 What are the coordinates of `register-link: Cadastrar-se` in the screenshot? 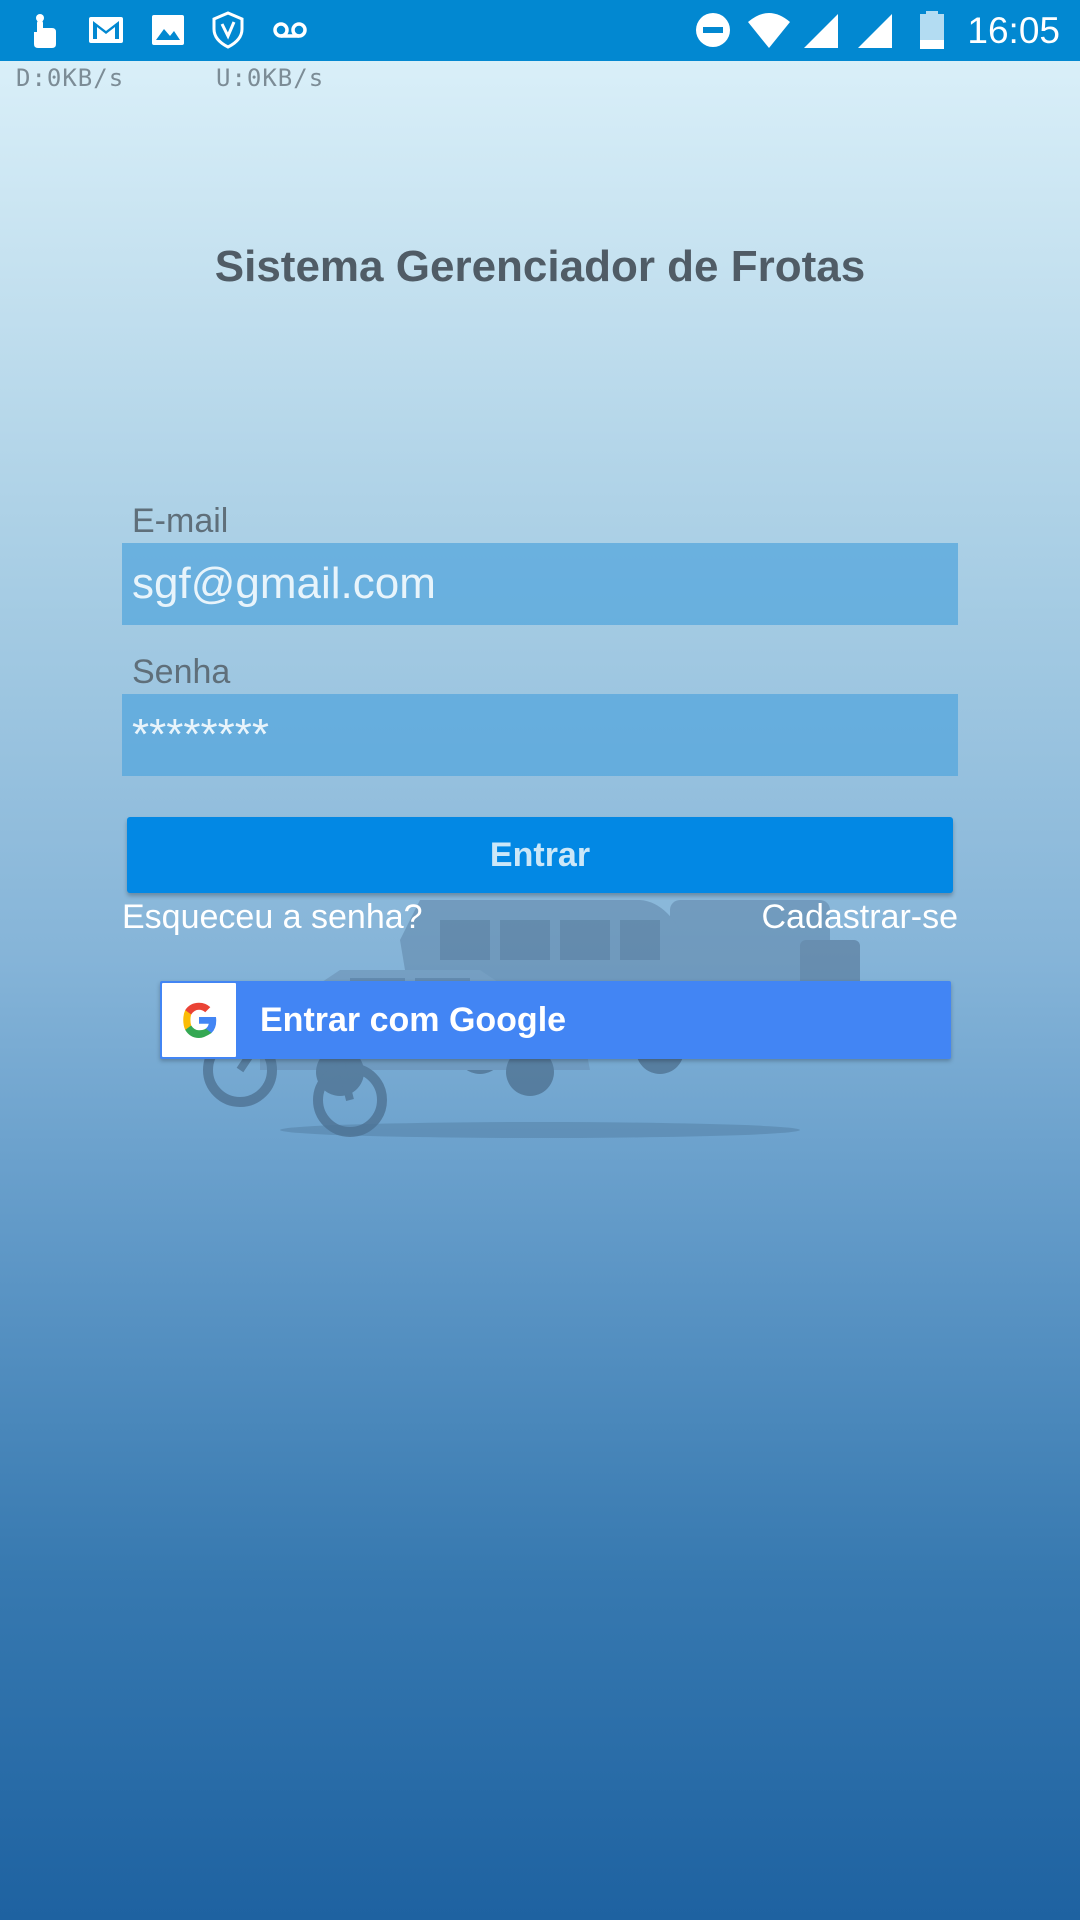 It's located at (859, 917).